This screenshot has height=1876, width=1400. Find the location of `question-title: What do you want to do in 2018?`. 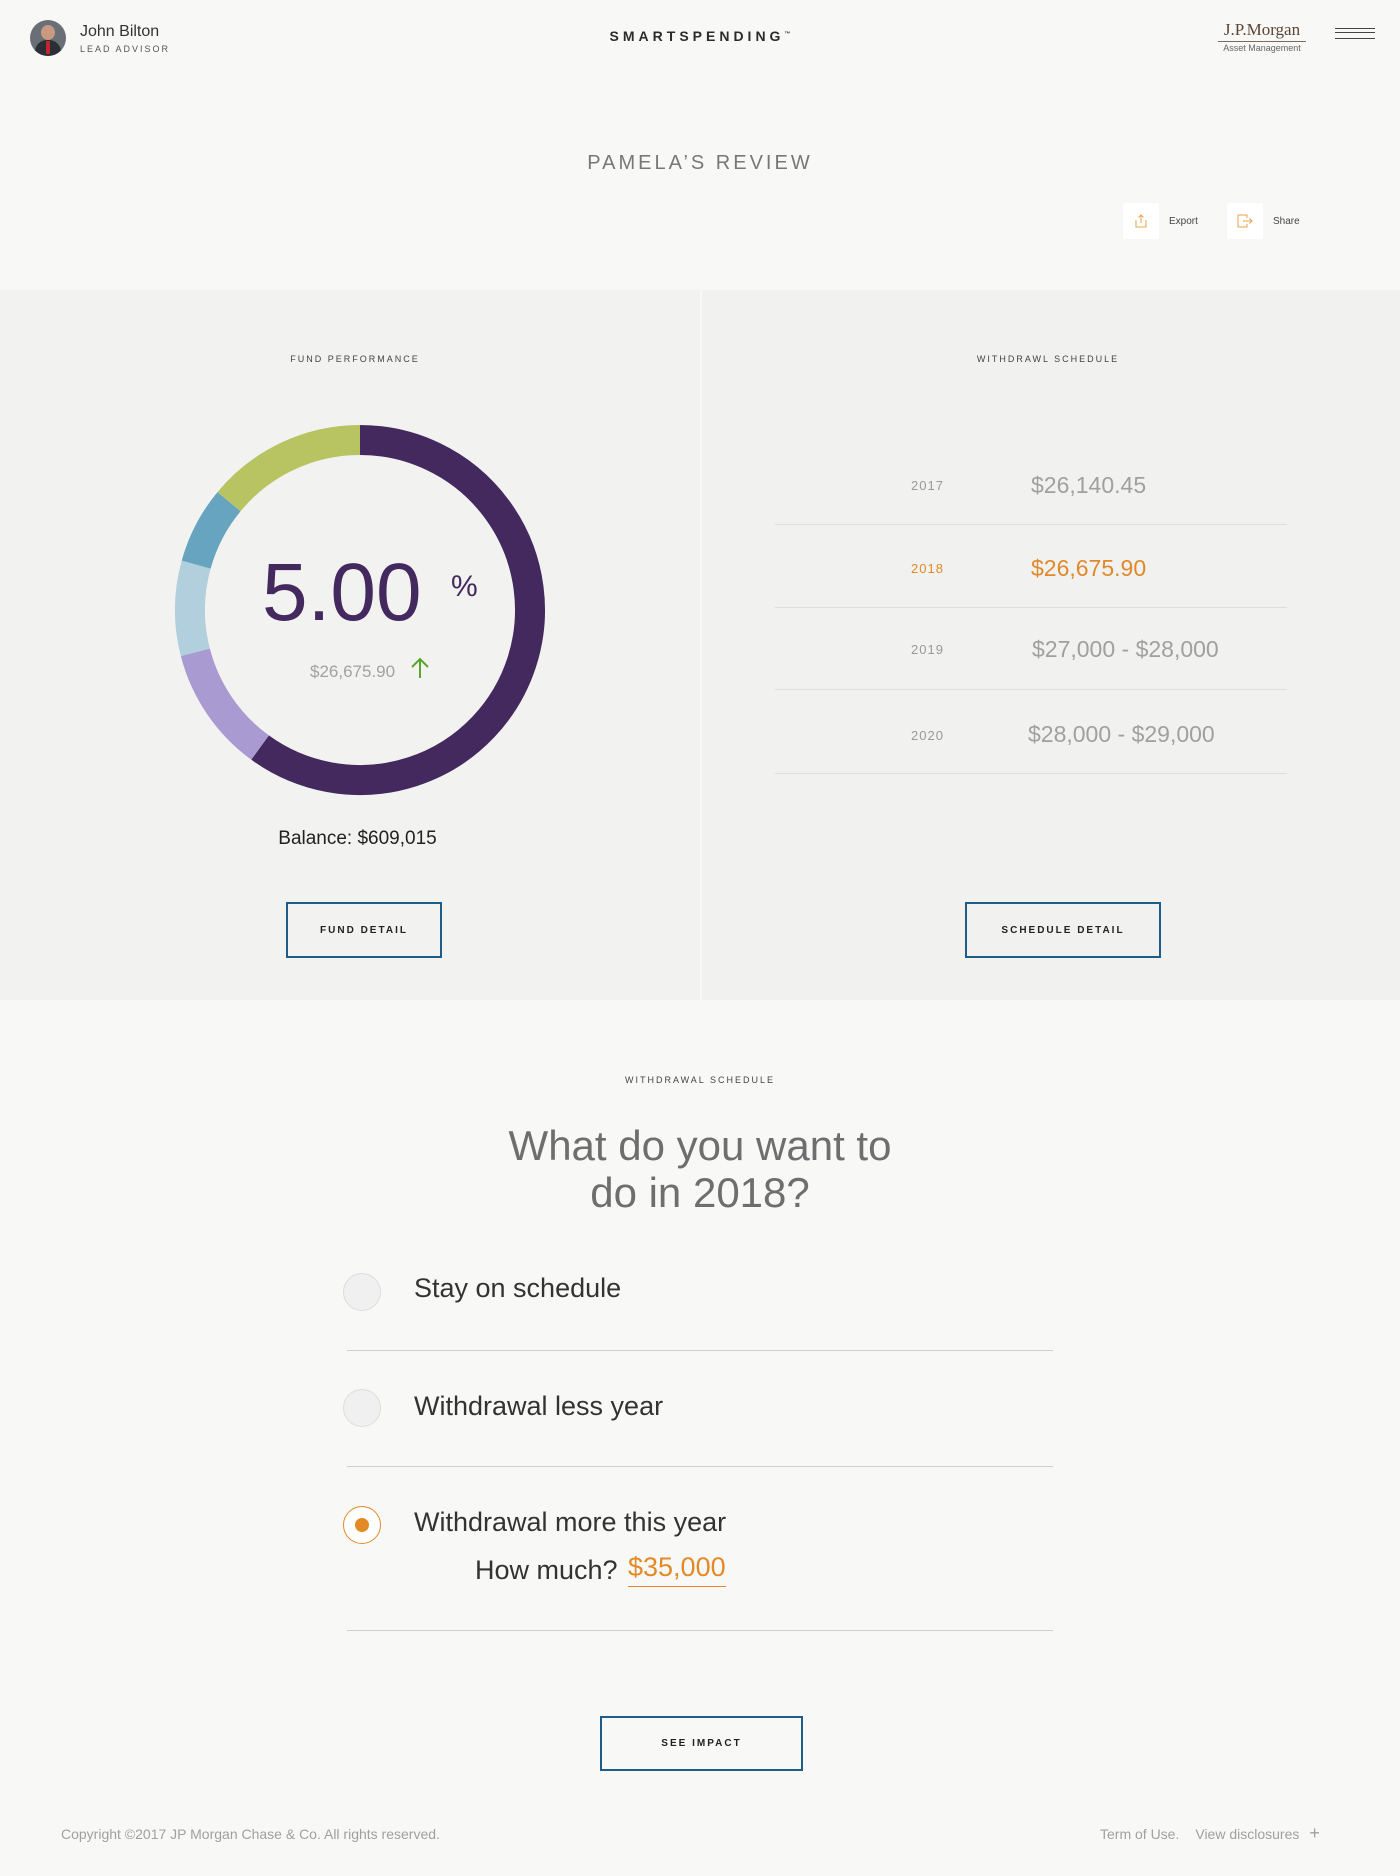

question-title: What do you want to do in 2018? is located at coordinates (700, 1169).